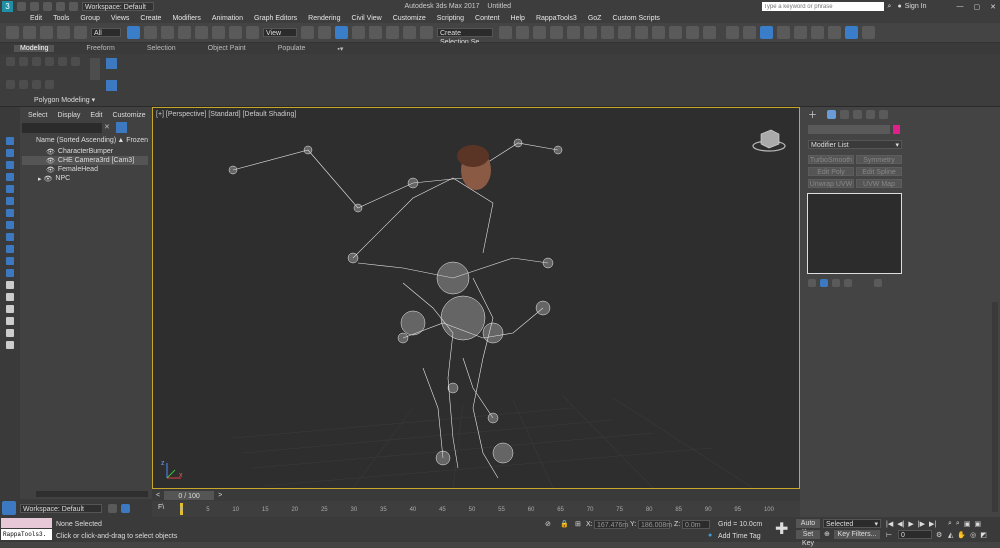 This screenshot has width=1000, height=548. What do you see at coordinates (739, 536) in the screenshot?
I see `add-time-tag: Add Time Tag` at bounding box center [739, 536].